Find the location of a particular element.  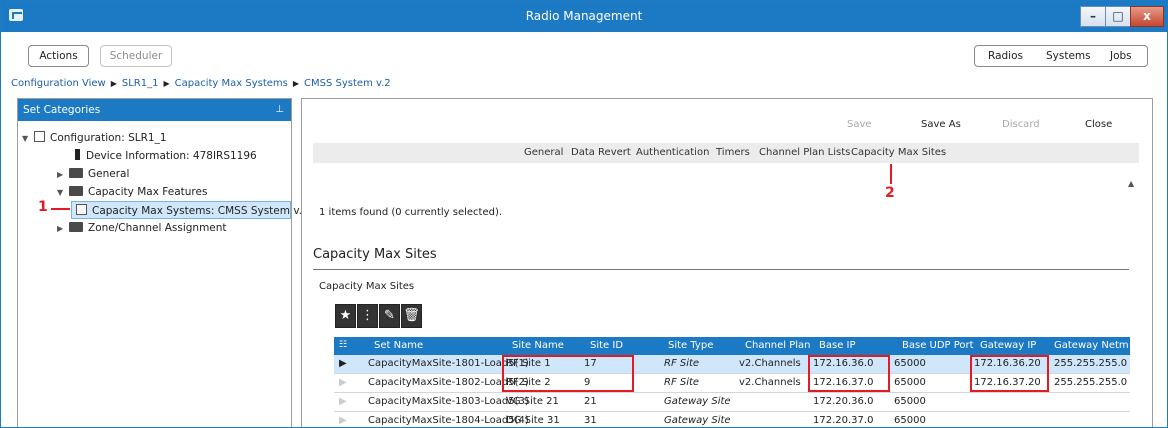

tab-capacity-max-sites: Capacity Max Sites is located at coordinates (898, 152).